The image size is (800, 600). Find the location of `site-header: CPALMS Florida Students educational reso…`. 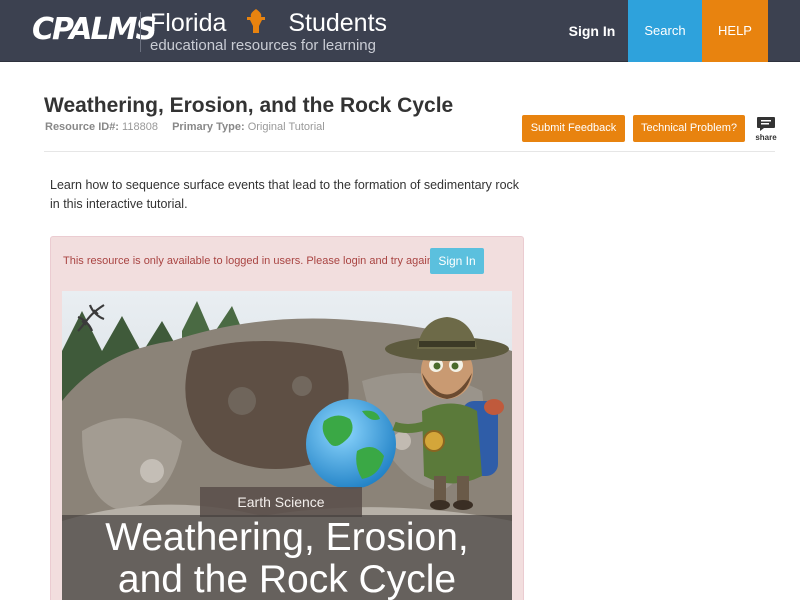

site-header: CPALMS Florida Students educational reso… is located at coordinates (400, 31).